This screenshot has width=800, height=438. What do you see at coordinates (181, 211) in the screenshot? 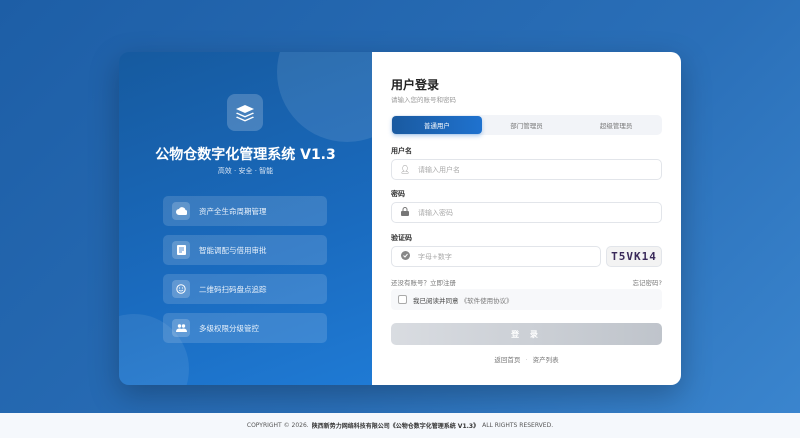
I see `cloud-icon` at bounding box center [181, 211].